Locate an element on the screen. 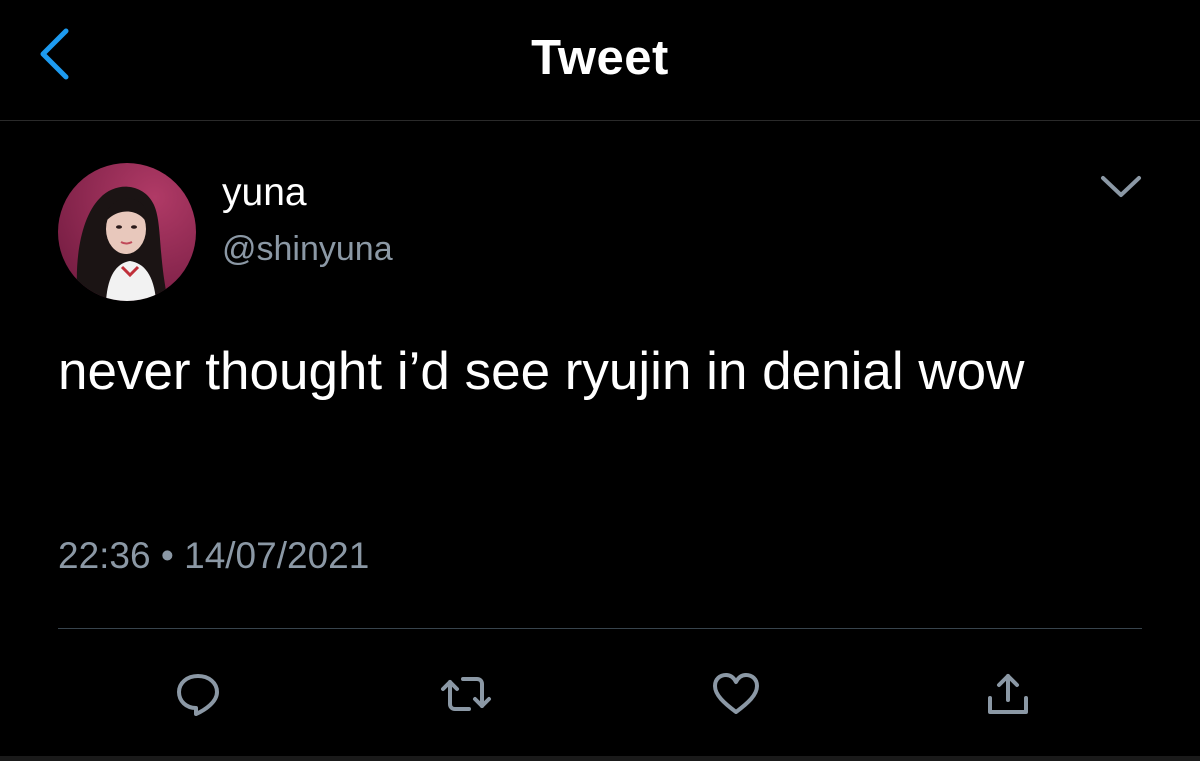 The image size is (1200, 761). author-handle: @shinyuna is located at coordinates (307, 249).